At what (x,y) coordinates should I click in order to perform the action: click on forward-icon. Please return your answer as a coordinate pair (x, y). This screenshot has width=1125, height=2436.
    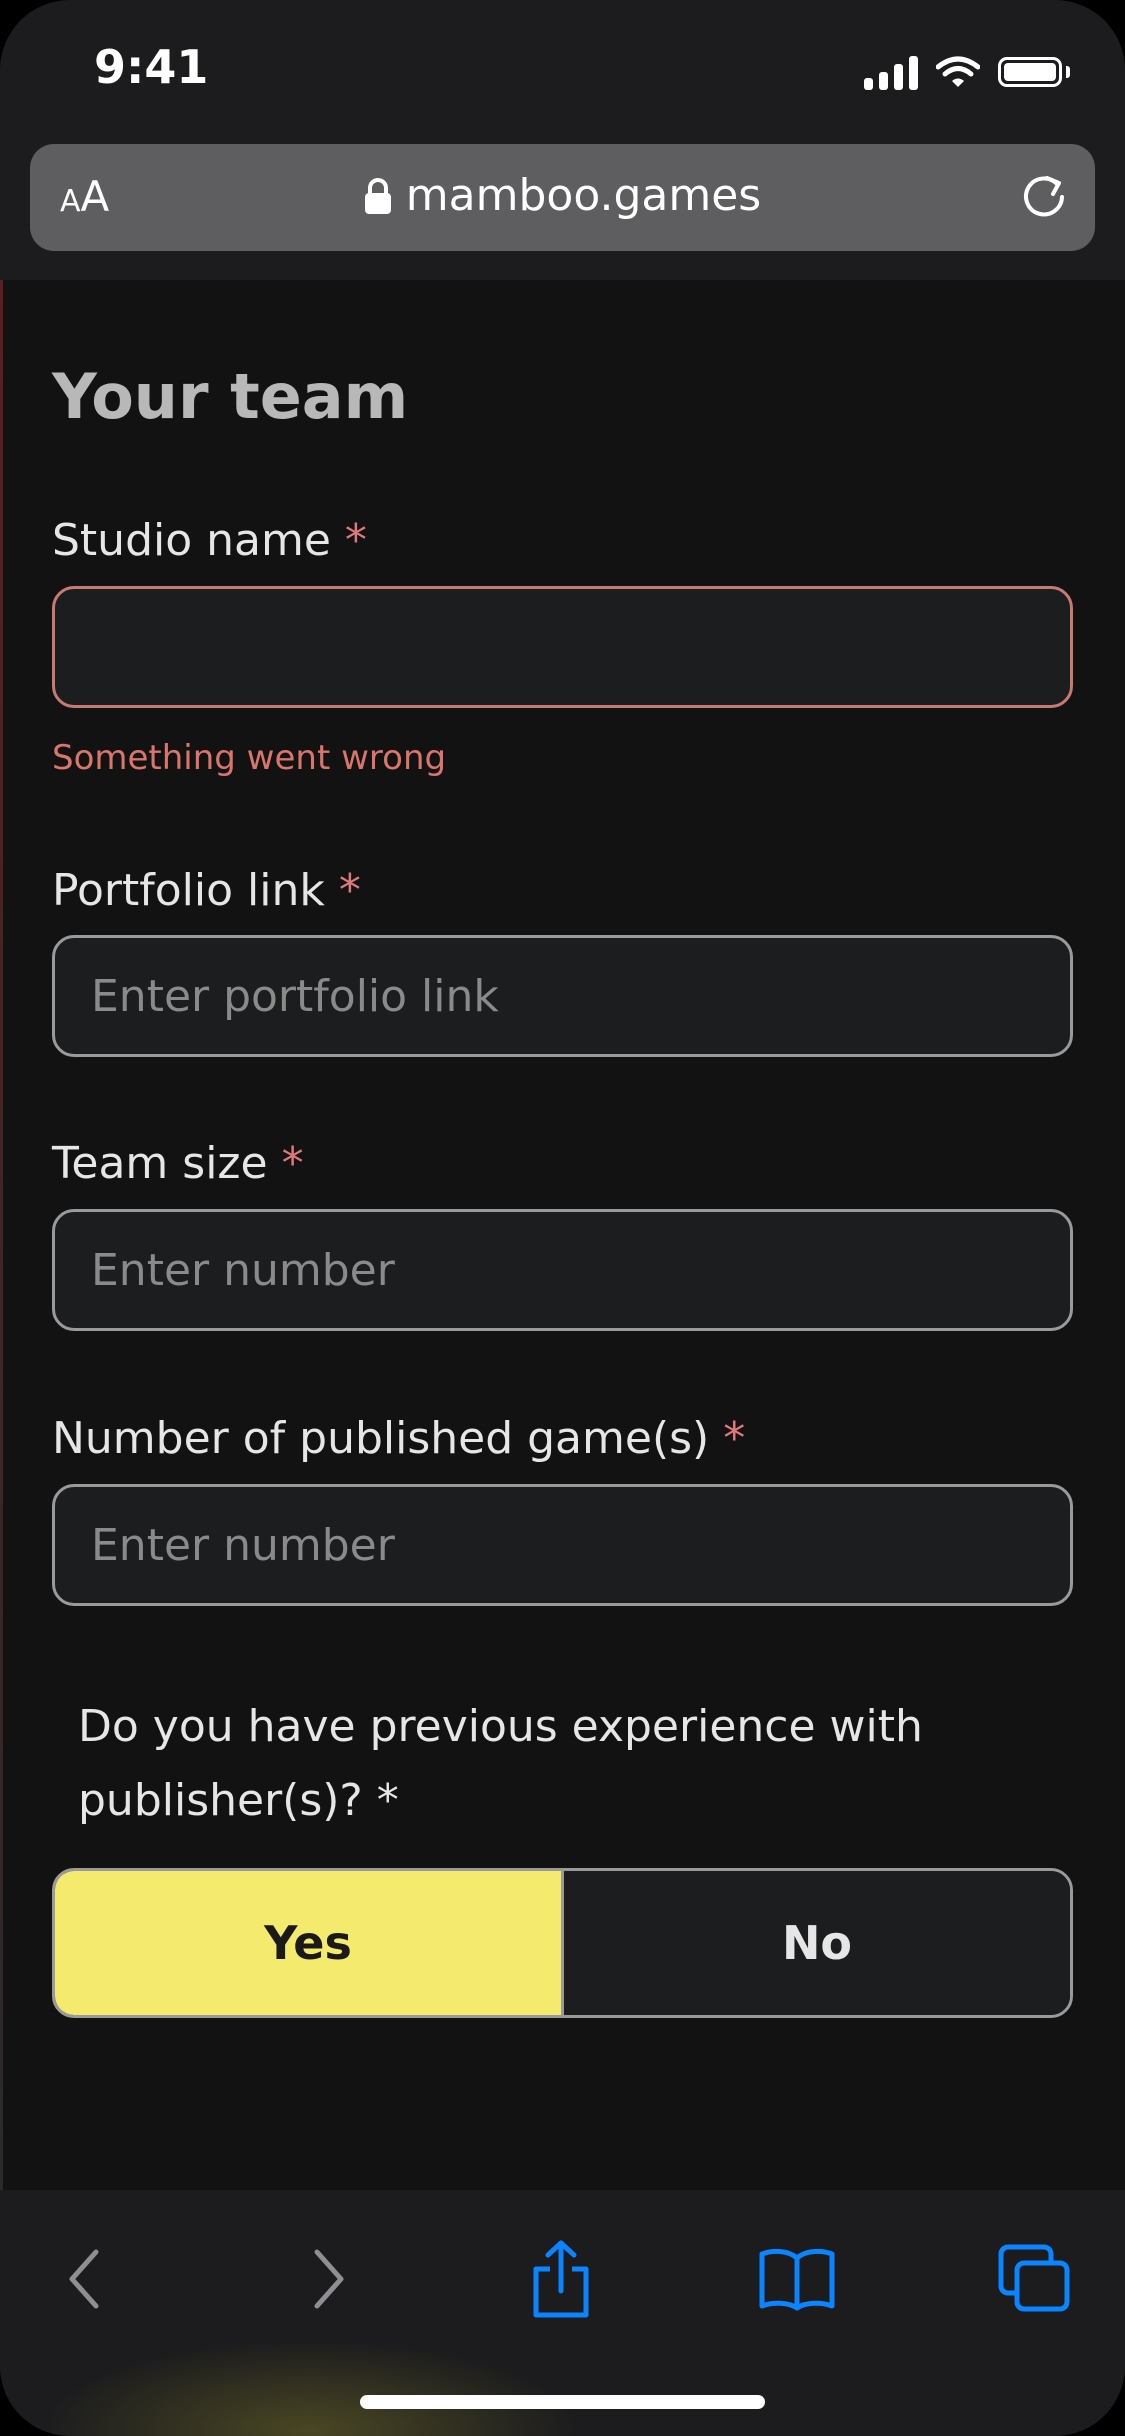
    Looking at the image, I should click on (329, 2279).